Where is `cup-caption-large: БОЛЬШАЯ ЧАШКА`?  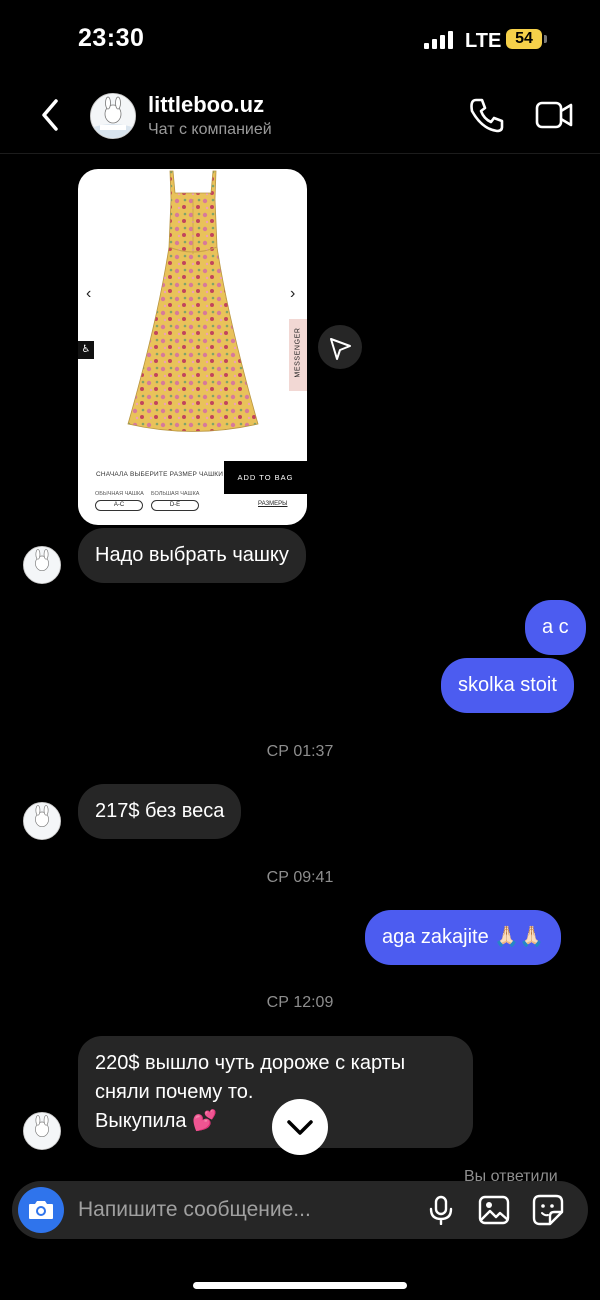 cup-caption-large: БОЛЬШАЯ ЧАШКА is located at coordinates (175, 494).